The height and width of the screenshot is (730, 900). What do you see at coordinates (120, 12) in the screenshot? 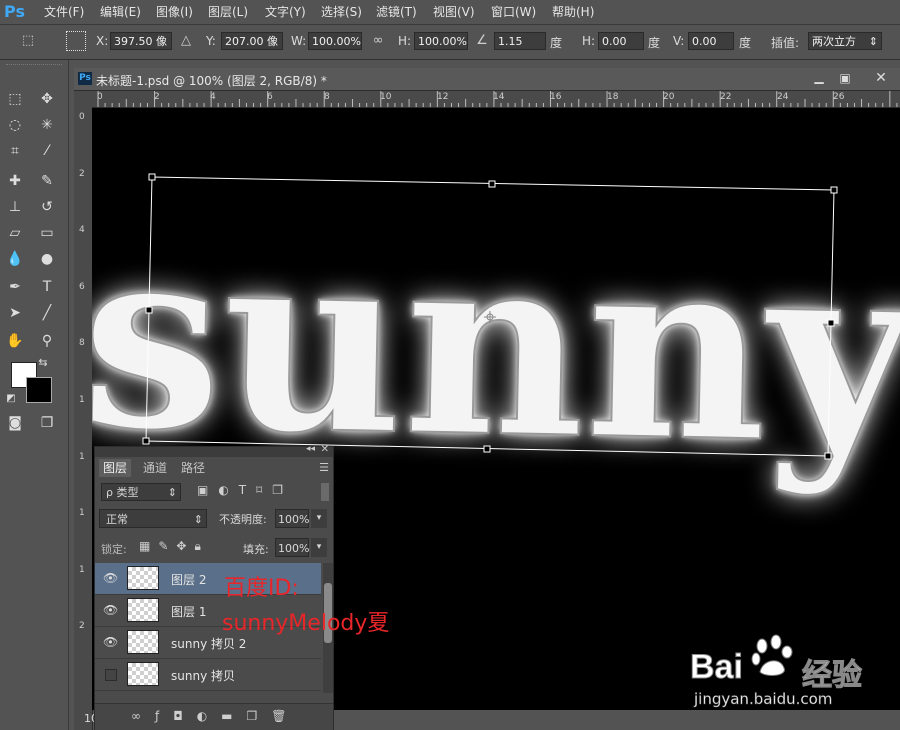
I see `menu-edit: 编辑(E)` at bounding box center [120, 12].